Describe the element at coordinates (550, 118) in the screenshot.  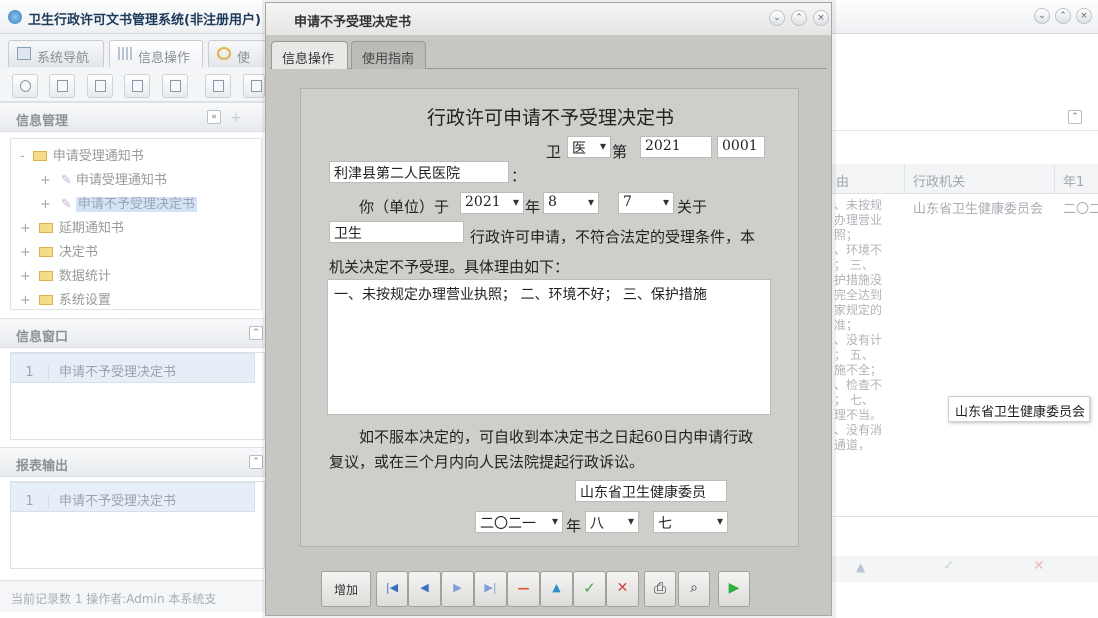
I see `document-title: 行政许可申请不予受理决定书` at that location.